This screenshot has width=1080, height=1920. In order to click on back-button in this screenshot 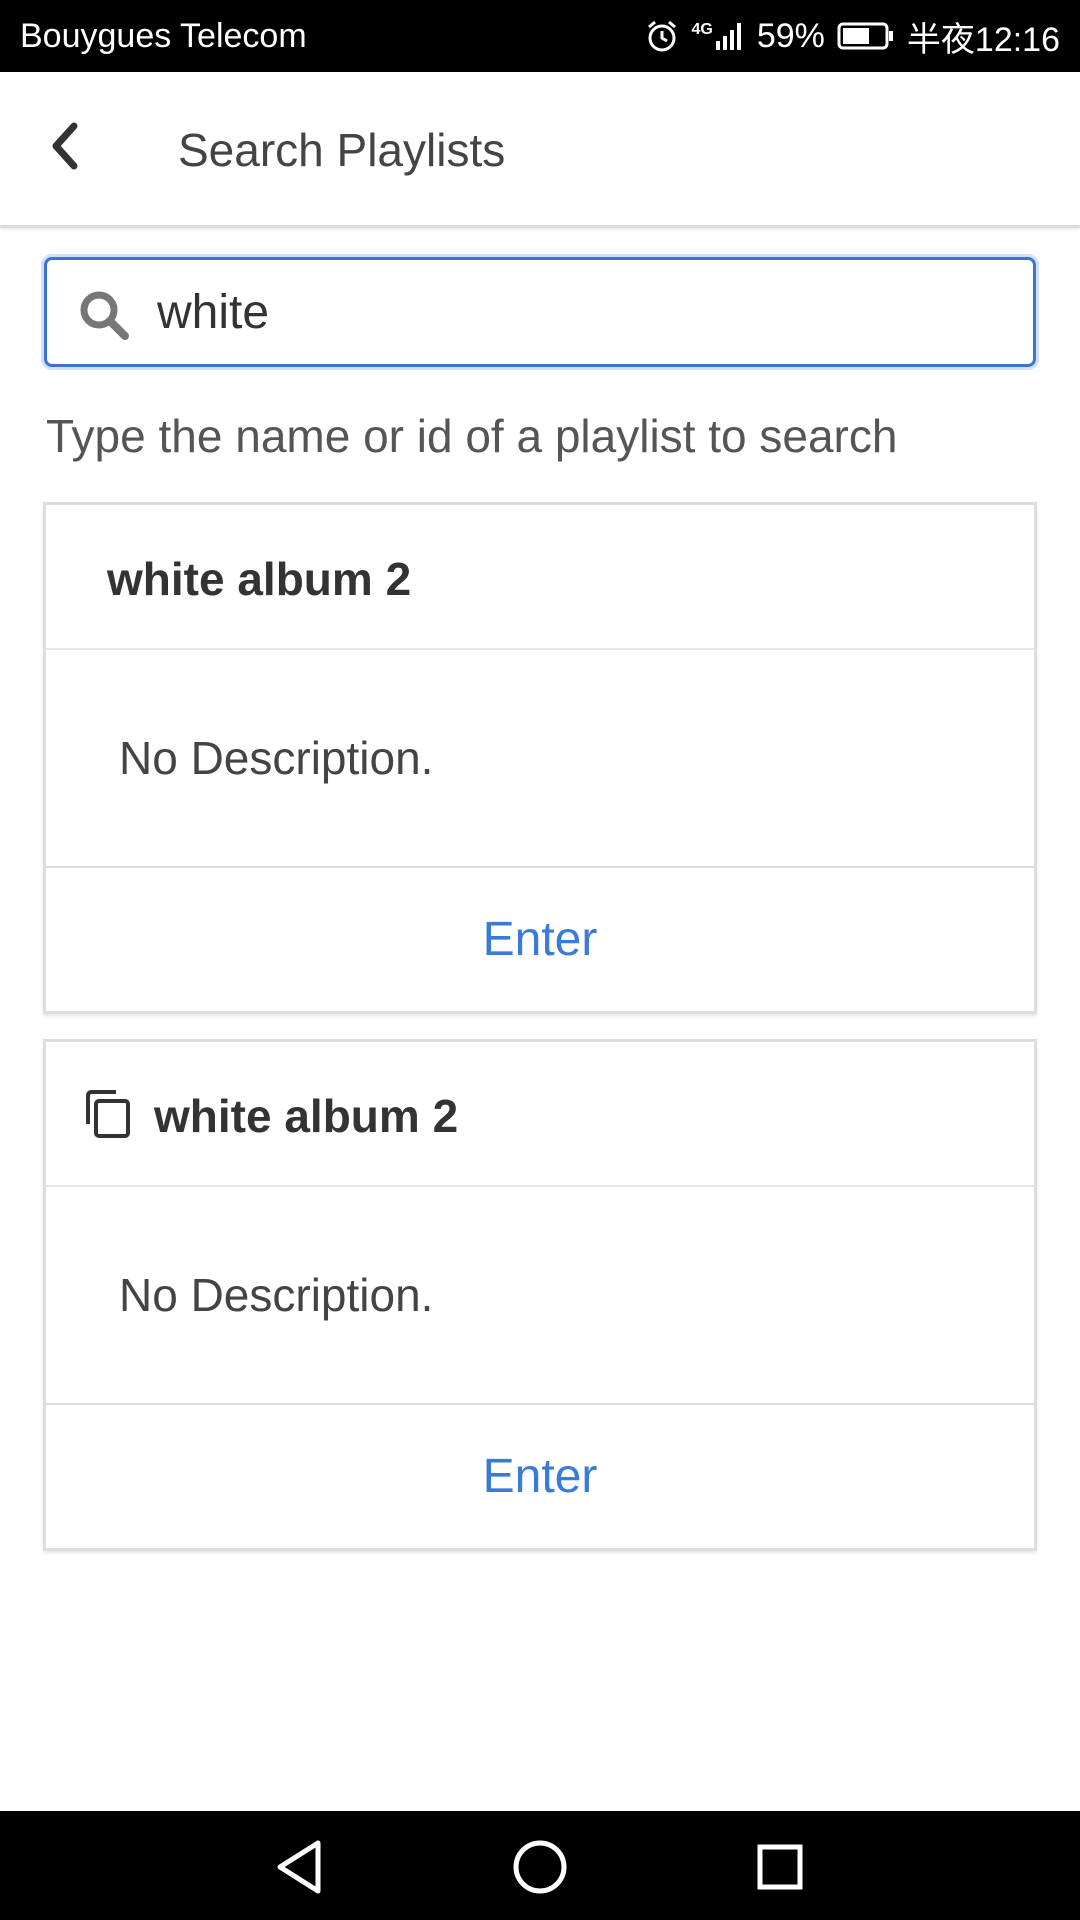, I will do `click(66, 148)`.